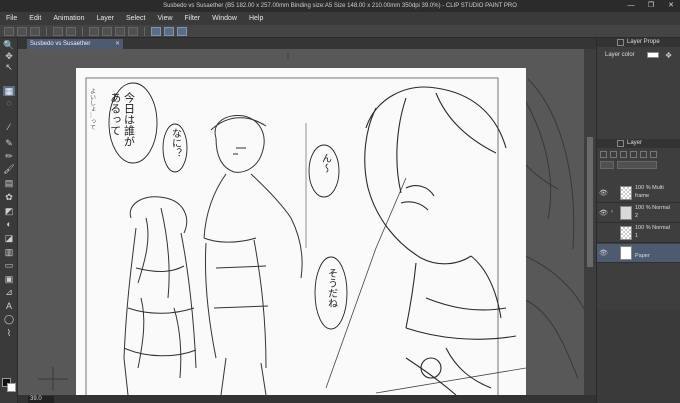  What do you see at coordinates (11, 387) in the screenshot?
I see `sub-color-swatch` at bounding box center [11, 387].